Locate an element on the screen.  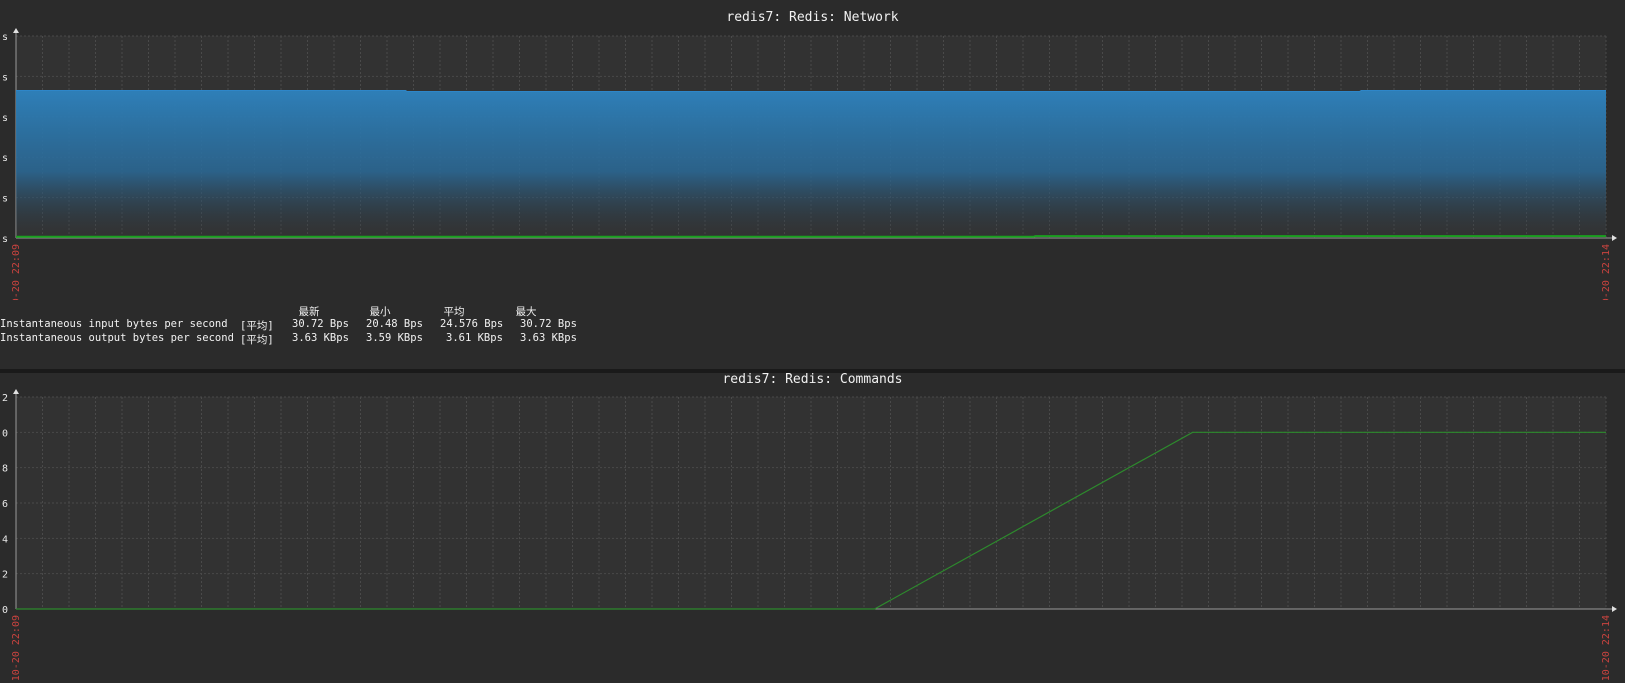
y-tick-label: 4 is located at coordinates (5, 539).